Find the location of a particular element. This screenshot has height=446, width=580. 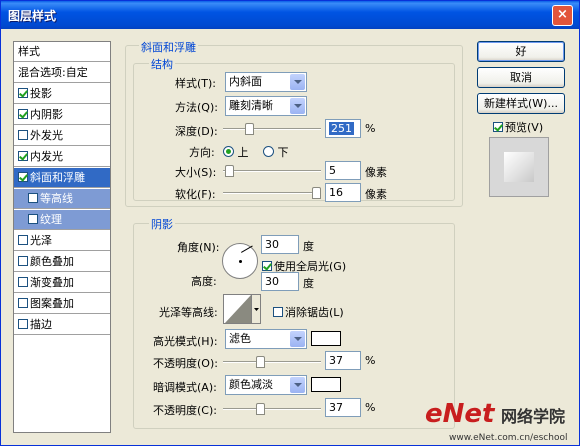

direction-down-label: 下 is located at coordinates (283, 152).